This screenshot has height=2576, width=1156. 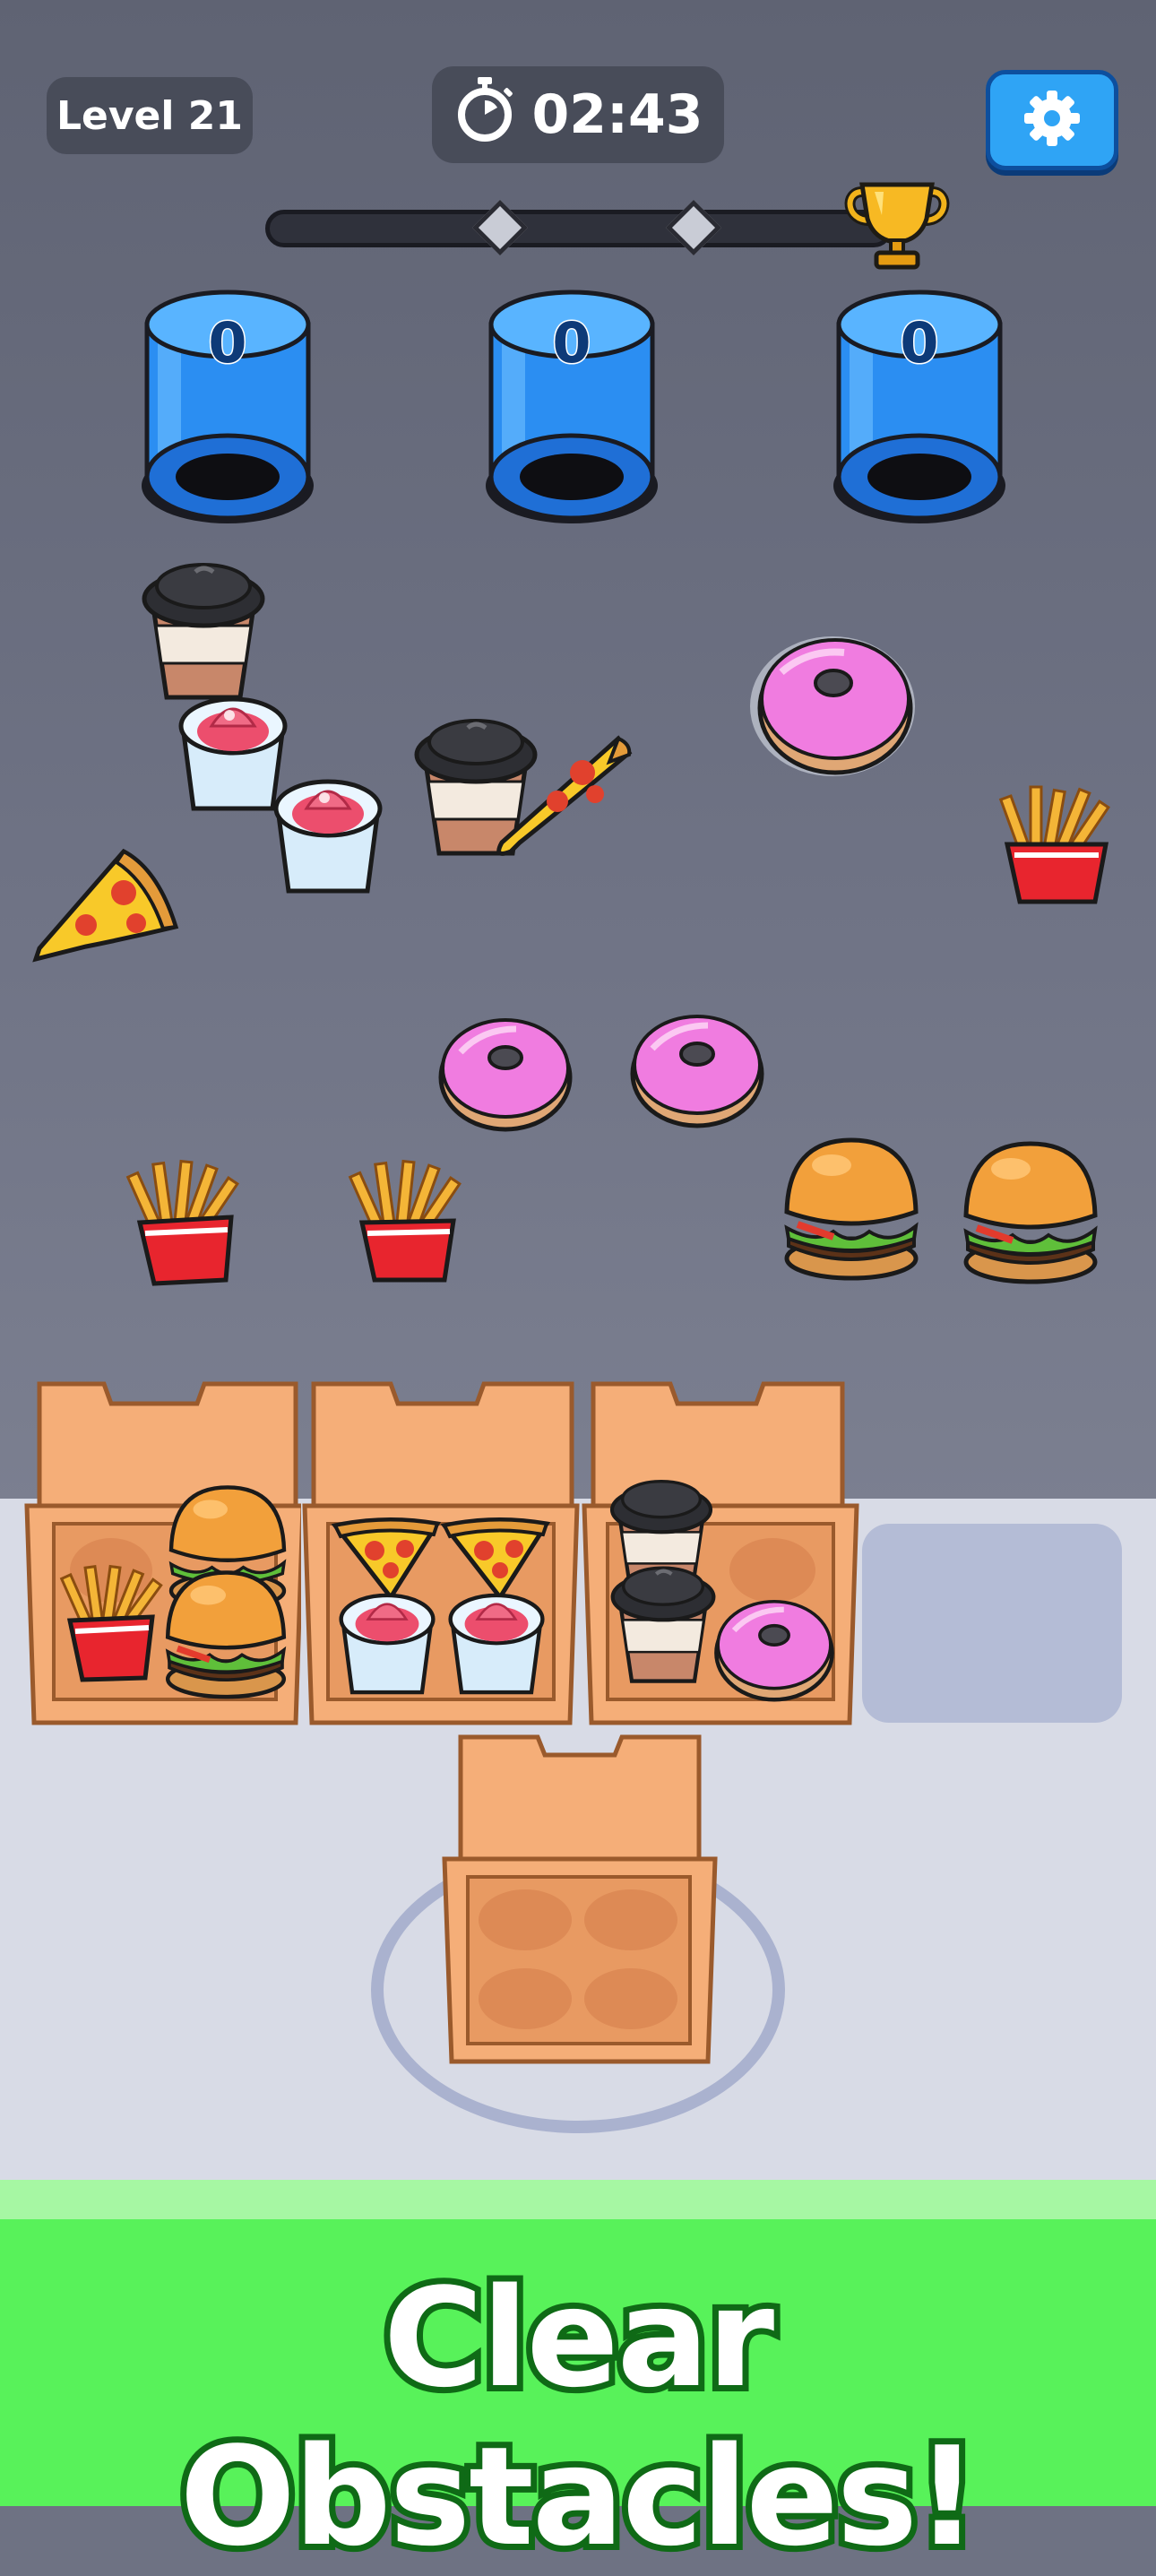 What do you see at coordinates (228, 406) in the screenshot?
I see `counter-tube-1: 0` at bounding box center [228, 406].